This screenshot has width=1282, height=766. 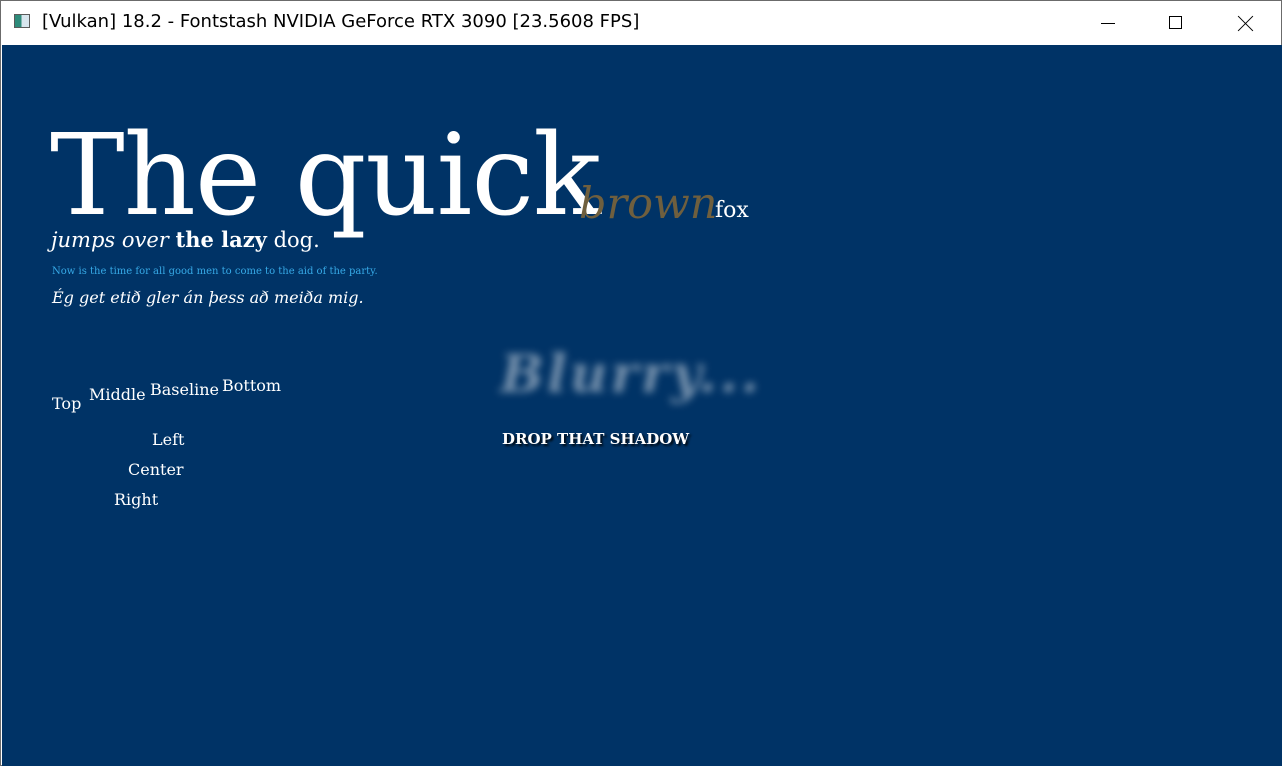 I want to click on minimize-icon, so click(x=1108, y=23).